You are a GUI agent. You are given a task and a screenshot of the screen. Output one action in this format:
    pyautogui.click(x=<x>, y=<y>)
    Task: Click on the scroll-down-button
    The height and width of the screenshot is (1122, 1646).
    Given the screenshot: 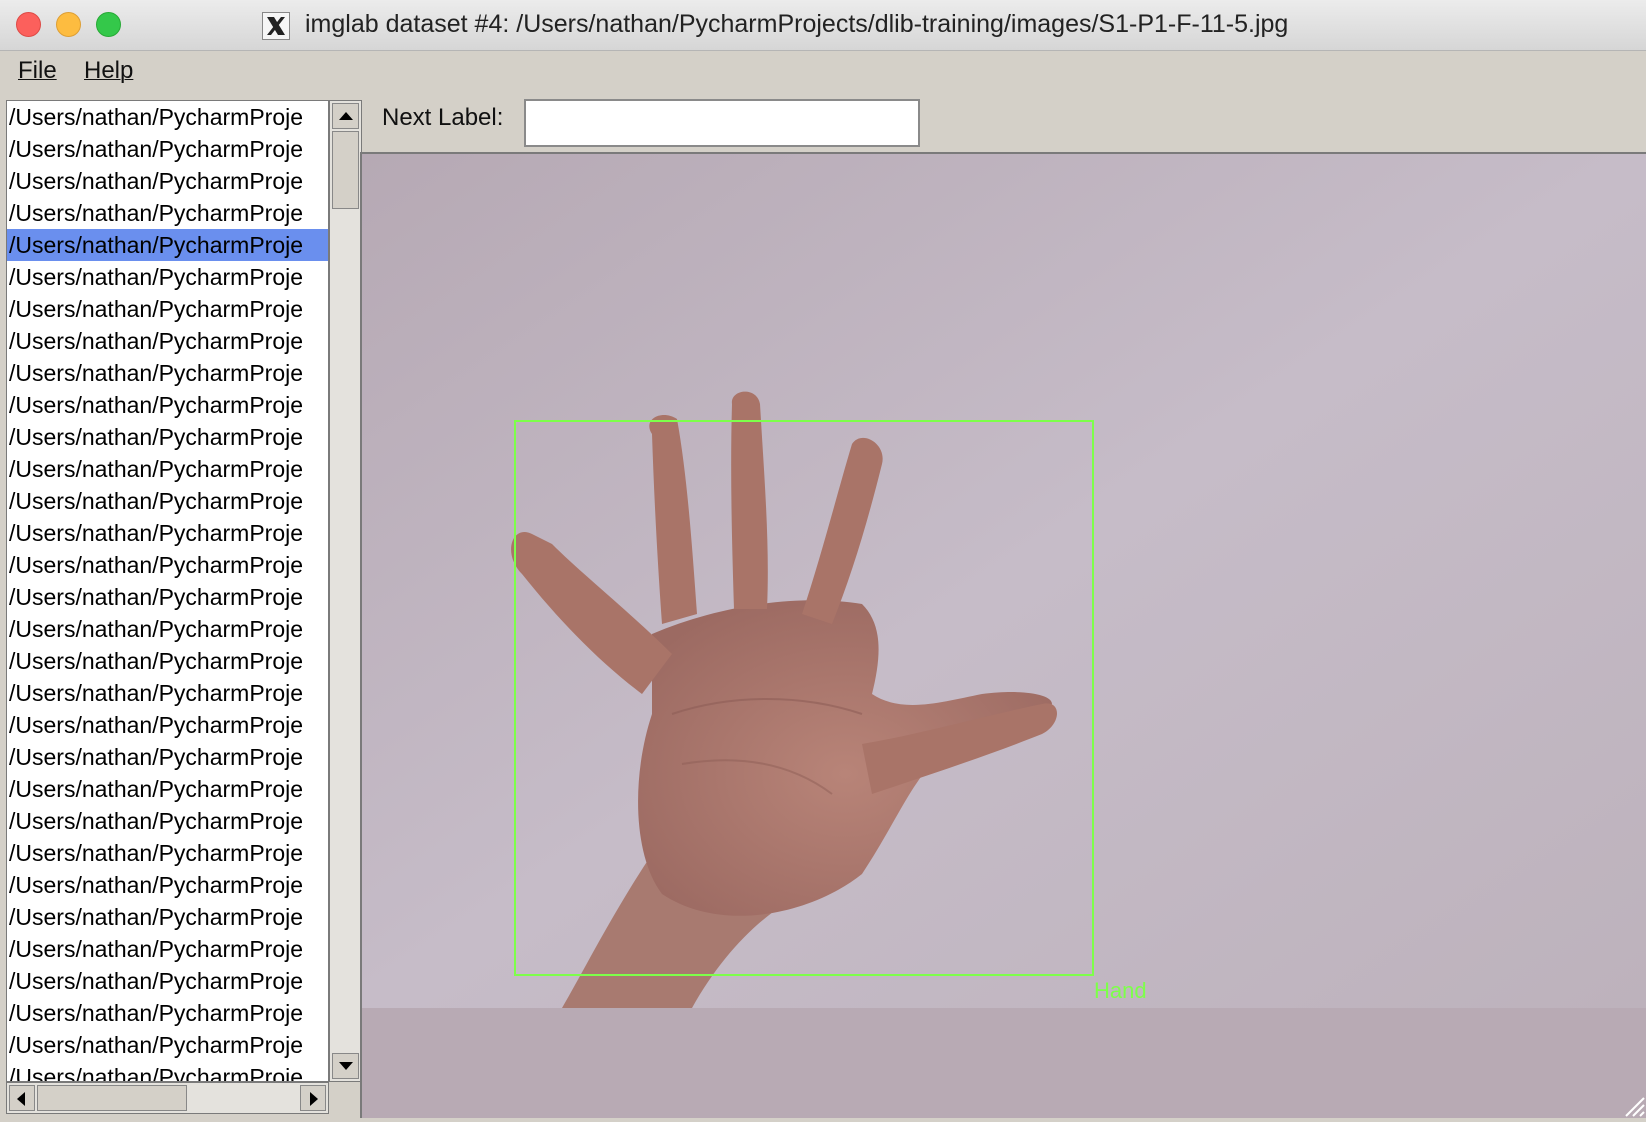 What is the action you would take?
    pyautogui.click(x=345, y=1066)
    